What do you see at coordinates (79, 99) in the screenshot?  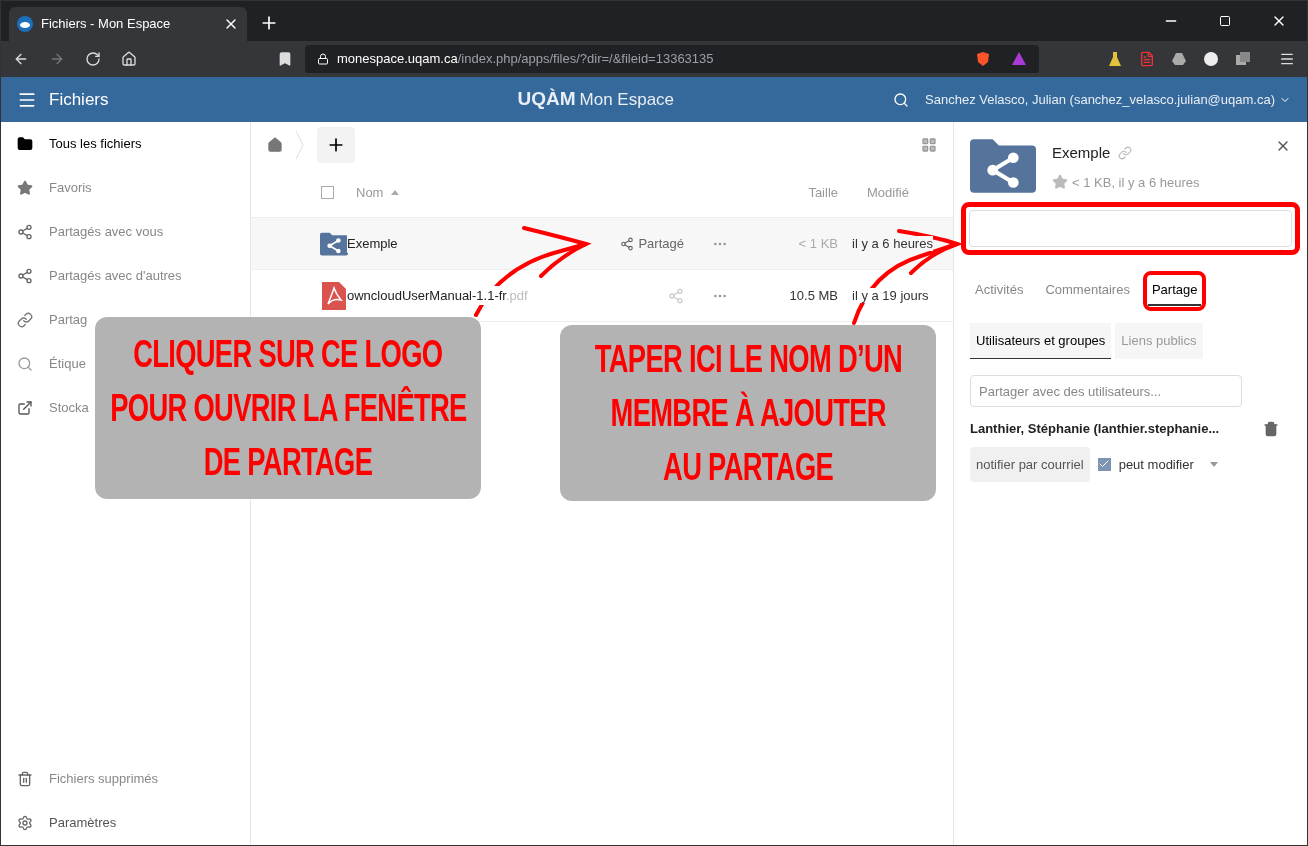 I see `app-title: Fichiers` at bounding box center [79, 99].